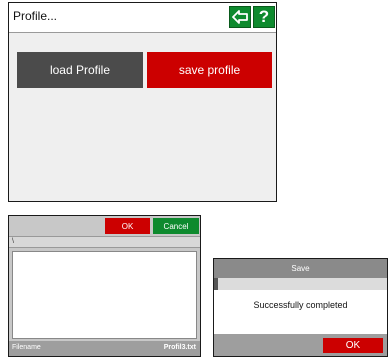  What do you see at coordinates (300, 345) in the screenshot?
I see `save-dialog-footer: OK` at bounding box center [300, 345].